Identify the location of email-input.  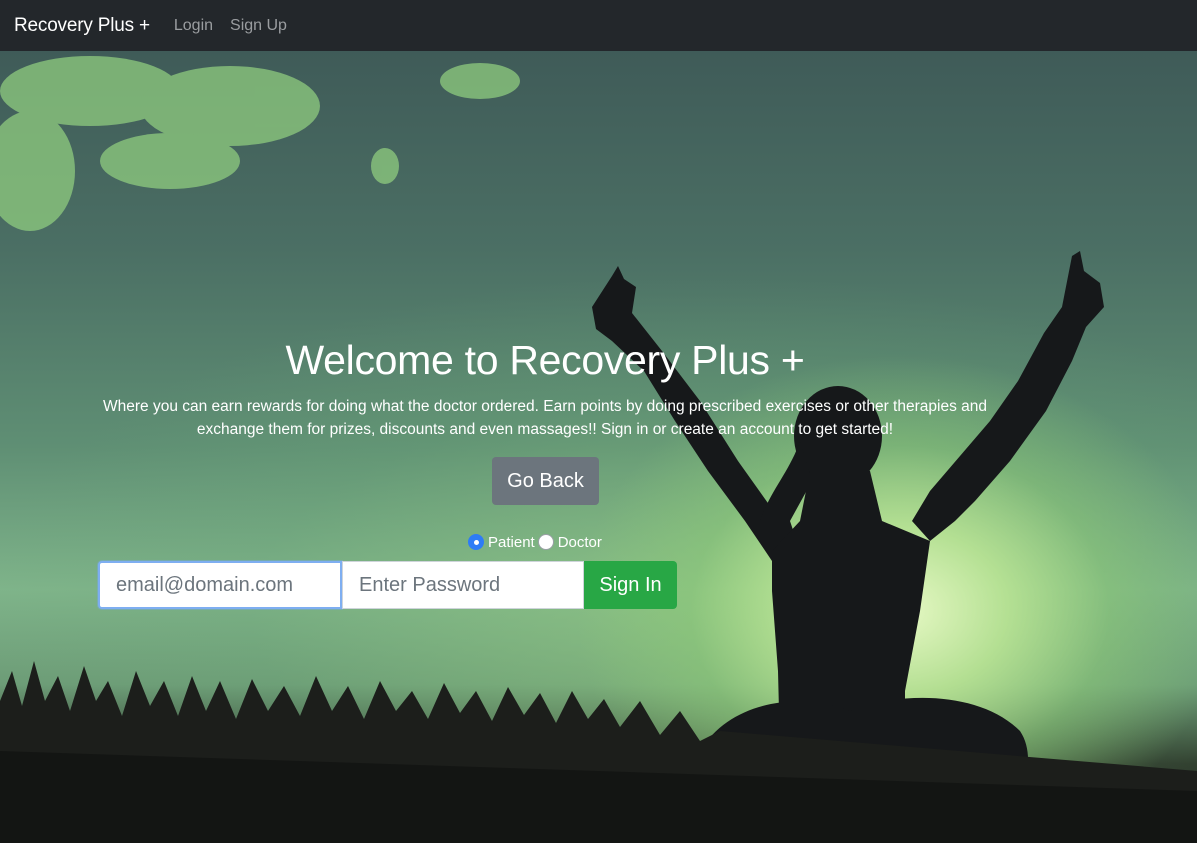
(220, 585).